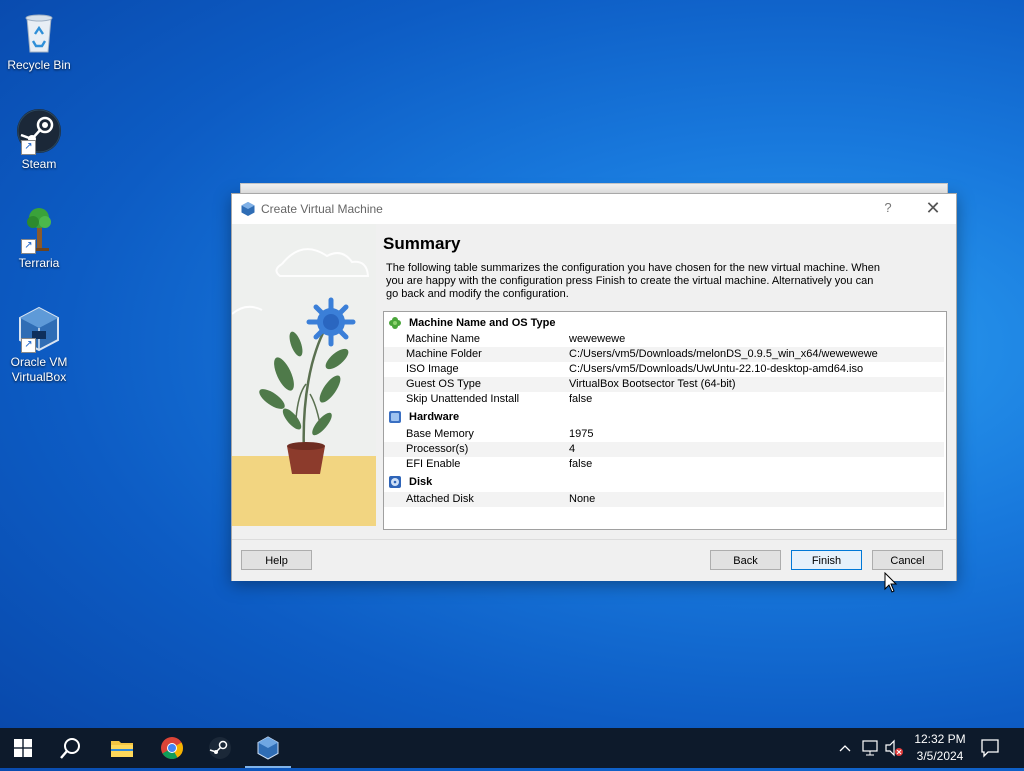  What do you see at coordinates (664, 339) in the screenshot?
I see `table-row: Machine Name wewewewe` at bounding box center [664, 339].